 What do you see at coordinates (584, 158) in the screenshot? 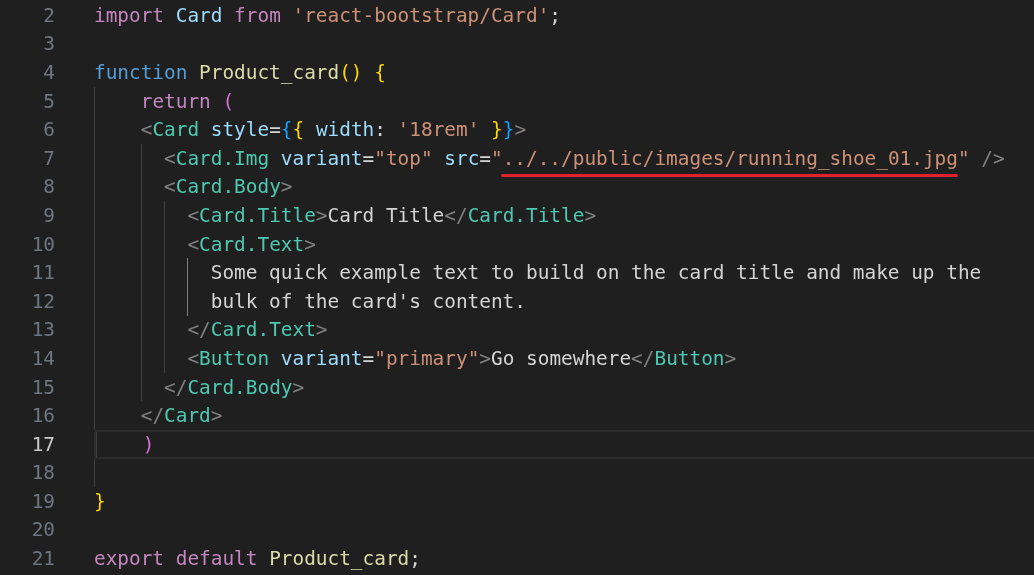
I see `code-line: <Card.Img variant="top" src="../../public/images/running_shoe_01.jpg" />` at bounding box center [584, 158].